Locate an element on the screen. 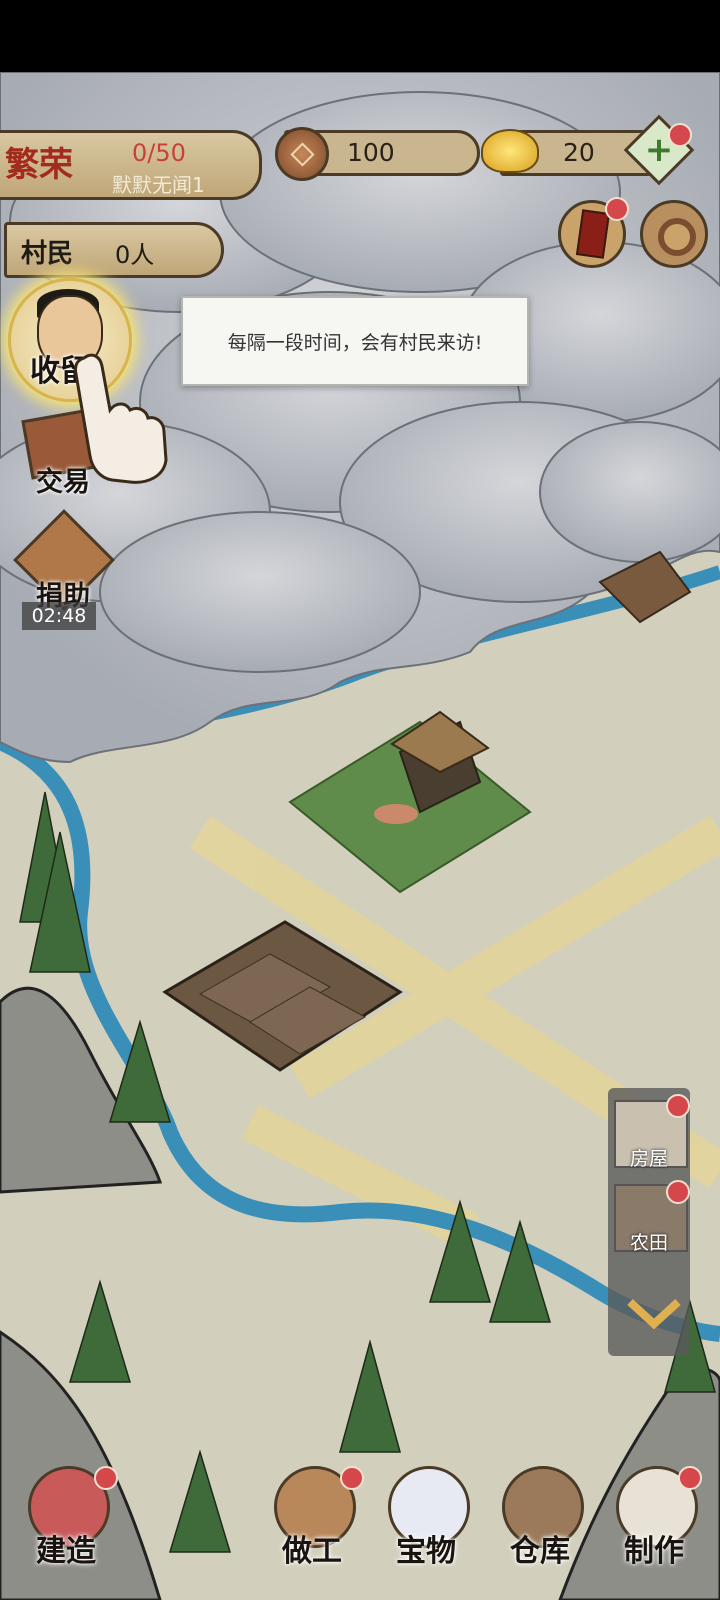 The height and width of the screenshot is (1600, 720). donate-timer: 02:48 is located at coordinates (59, 616).